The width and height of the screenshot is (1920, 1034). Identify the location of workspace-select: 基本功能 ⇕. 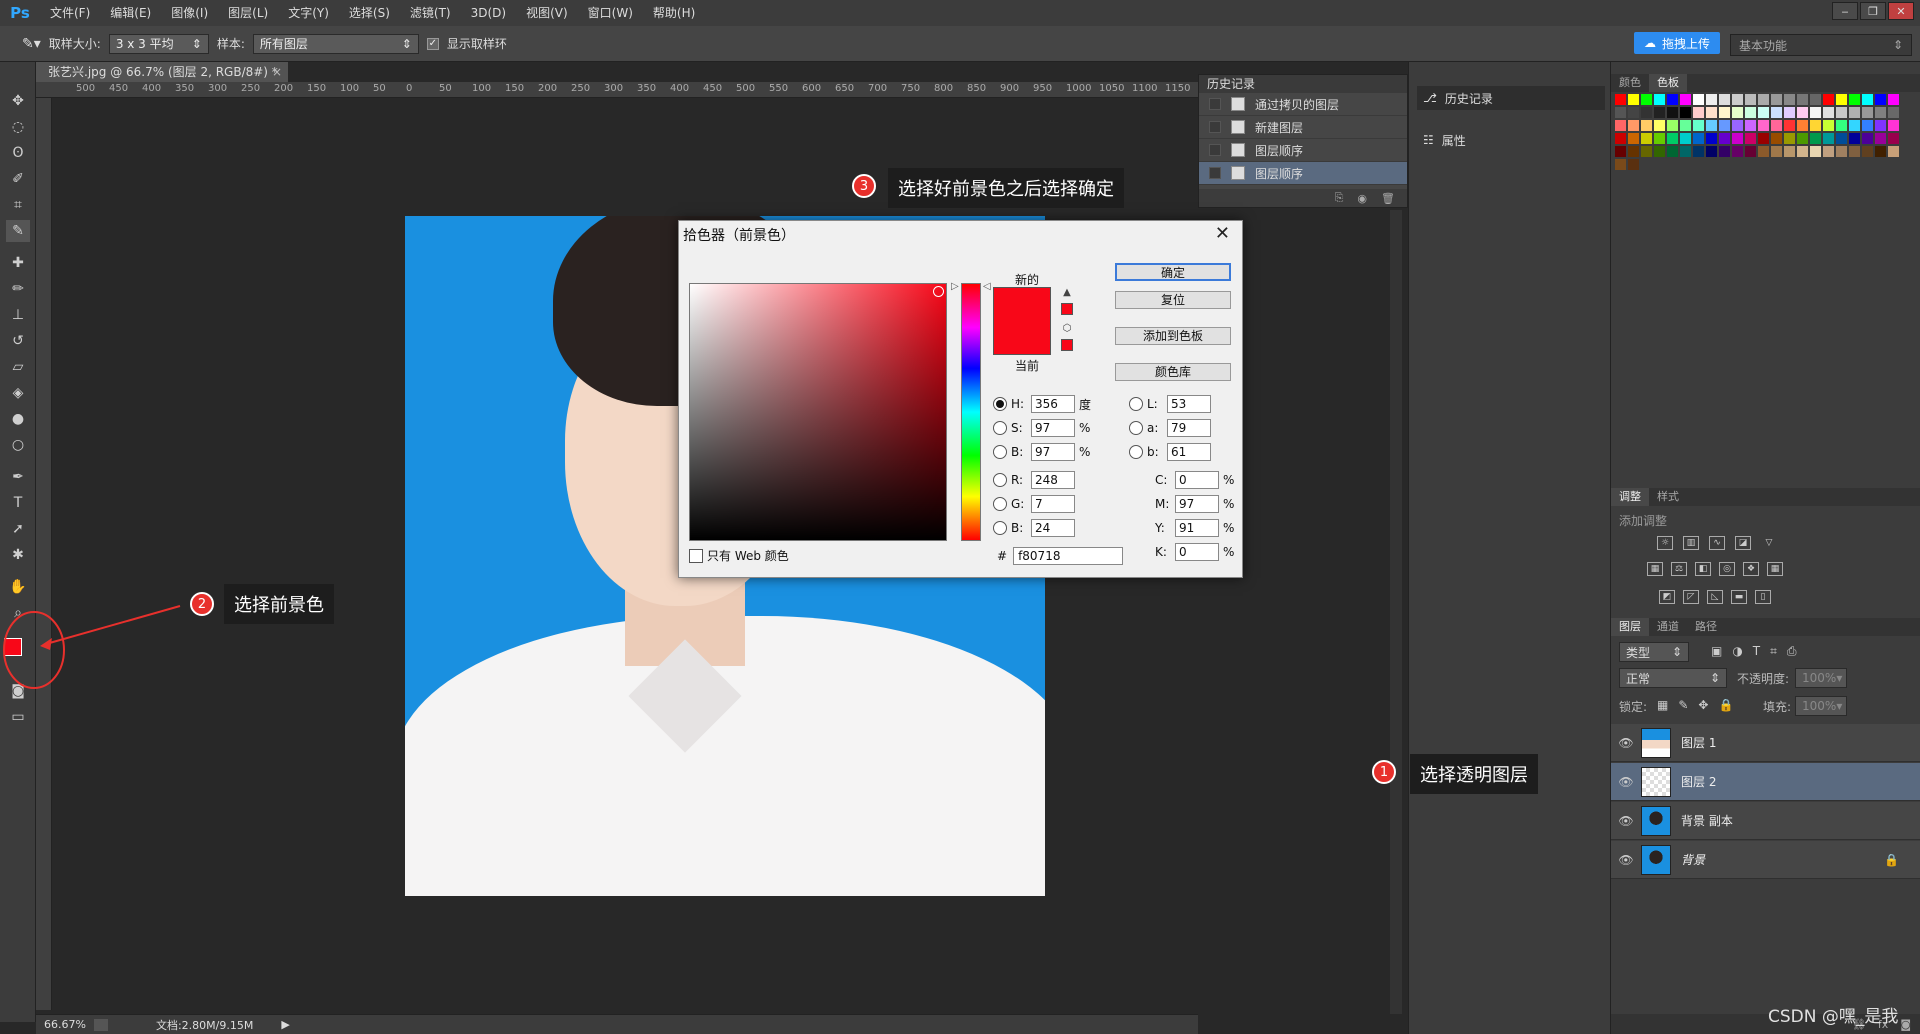
(1821, 45).